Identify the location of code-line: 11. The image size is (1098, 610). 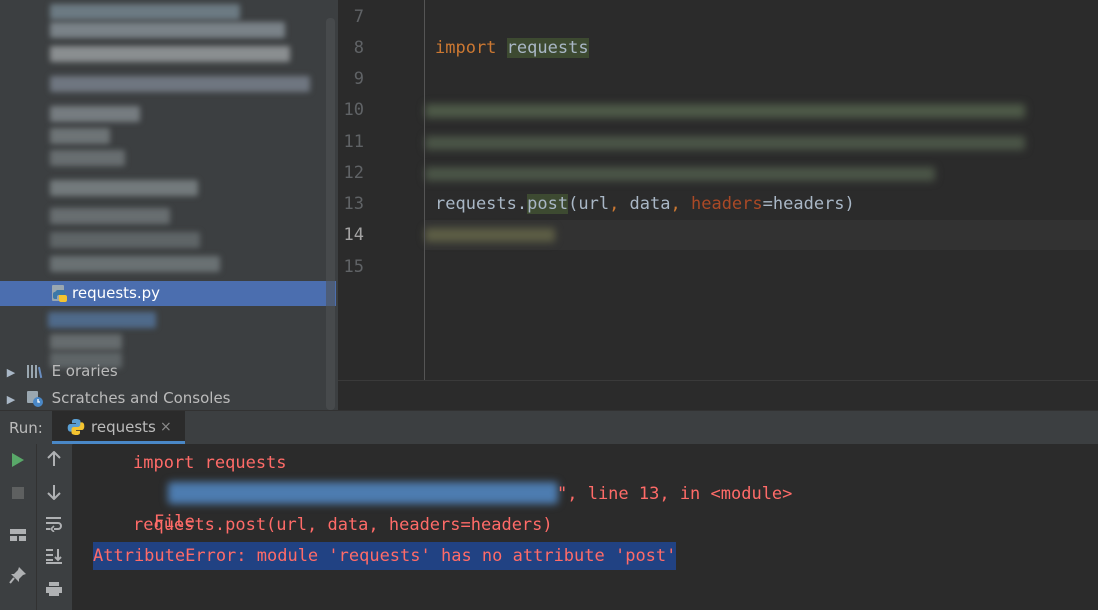
(718, 142).